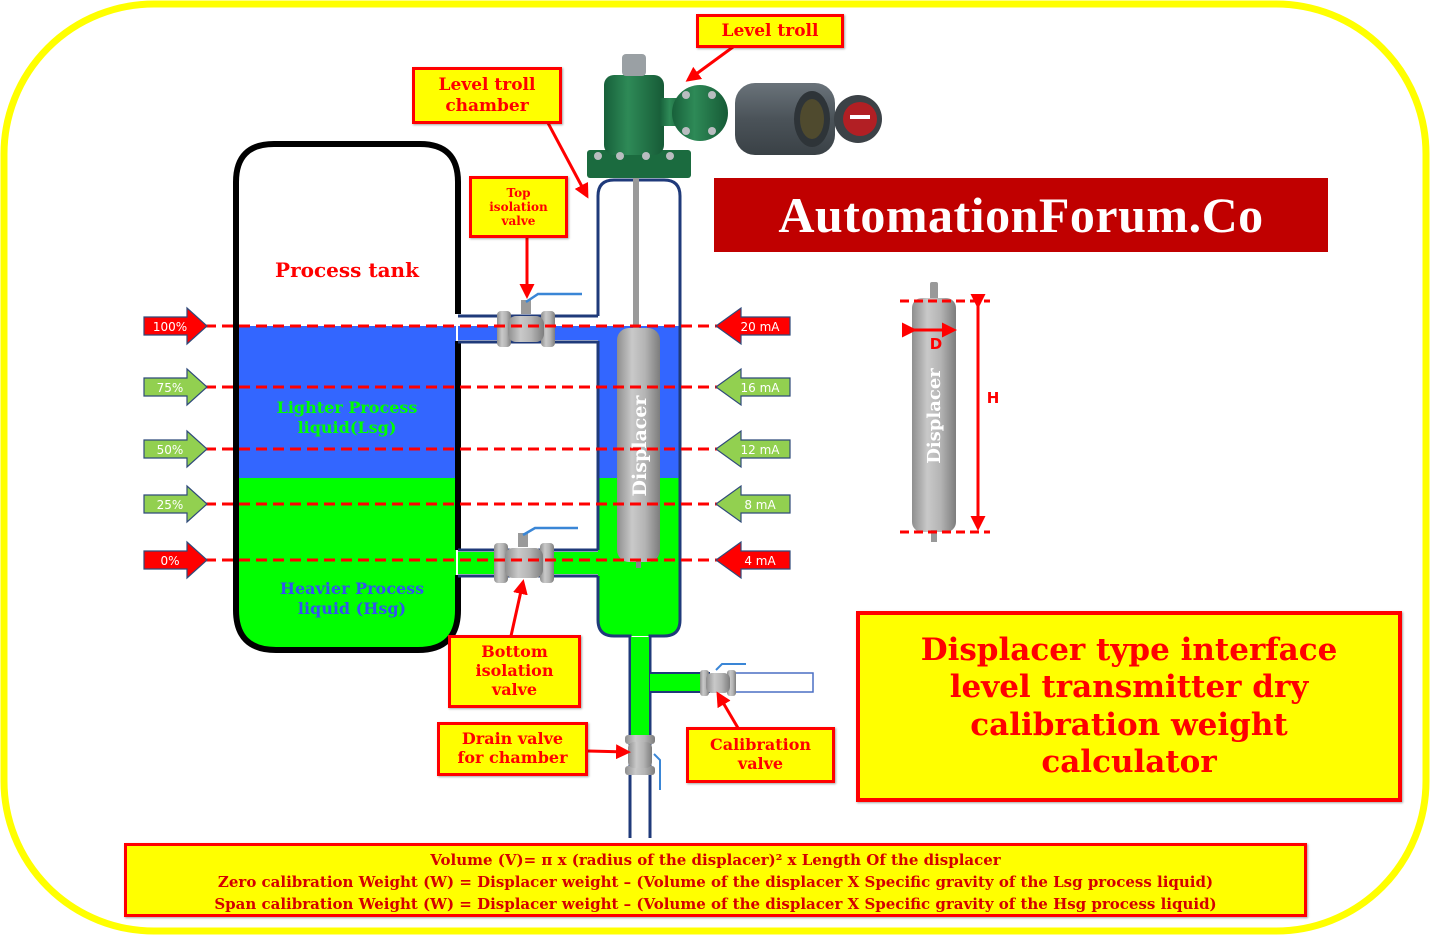 The height and width of the screenshot is (939, 1430). Describe the element at coordinates (993, 398) in the screenshot. I see `height-label: H` at that location.